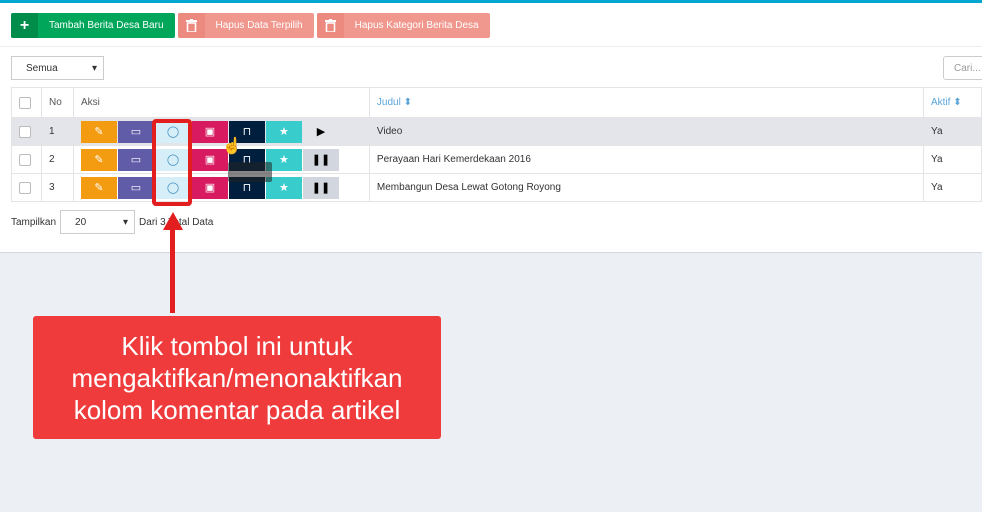 The image size is (982, 512). I want to click on select-all-checkbox, so click(25, 102).